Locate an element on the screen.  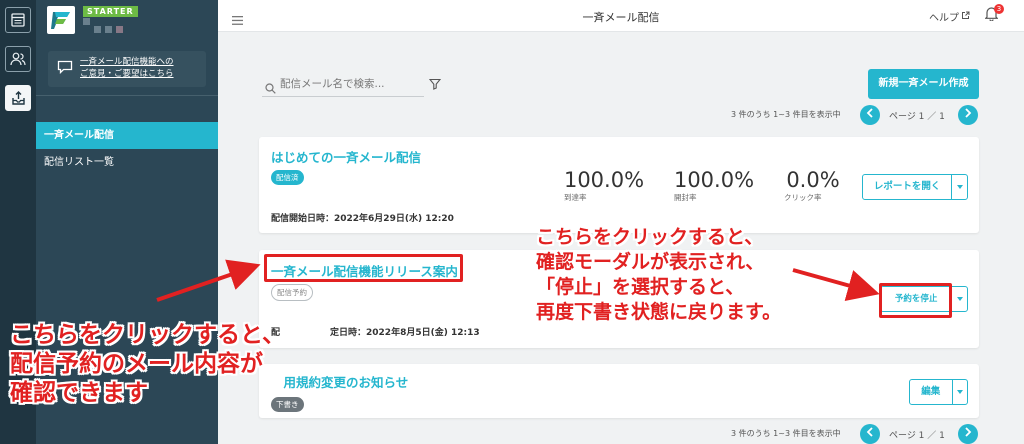
arrow-left is located at coordinates (208, 280).